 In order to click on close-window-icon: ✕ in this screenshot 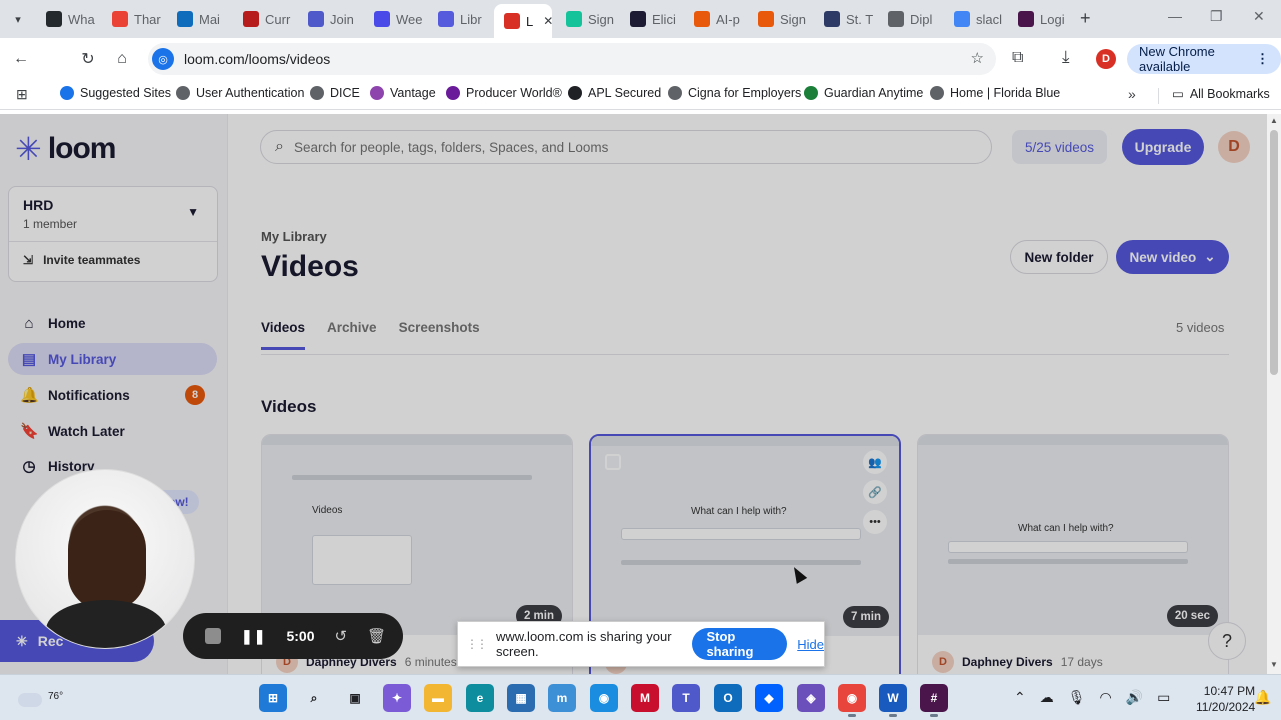, I will do `click(1259, 16)`.